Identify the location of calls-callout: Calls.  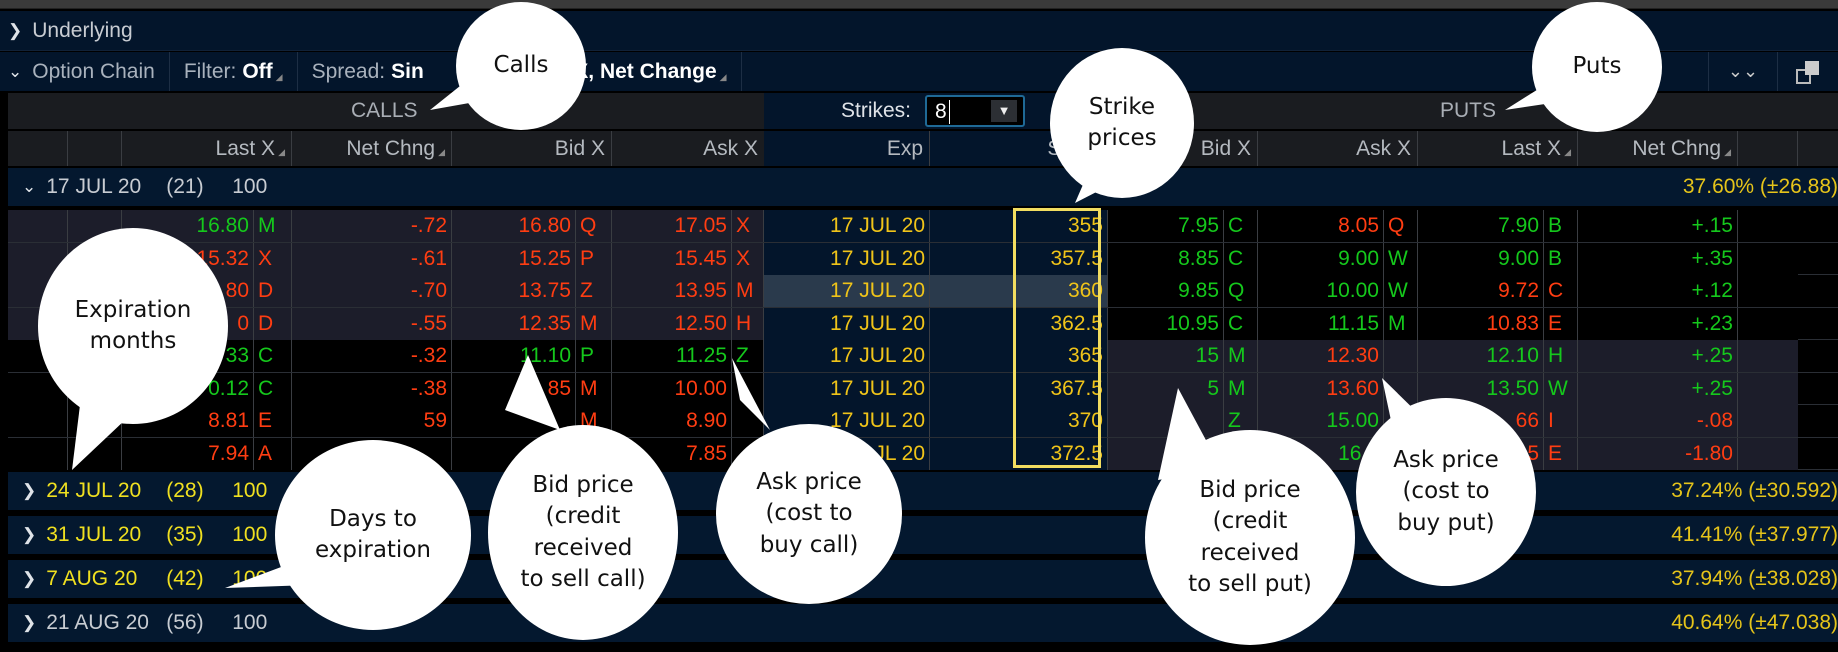
(521, 66).